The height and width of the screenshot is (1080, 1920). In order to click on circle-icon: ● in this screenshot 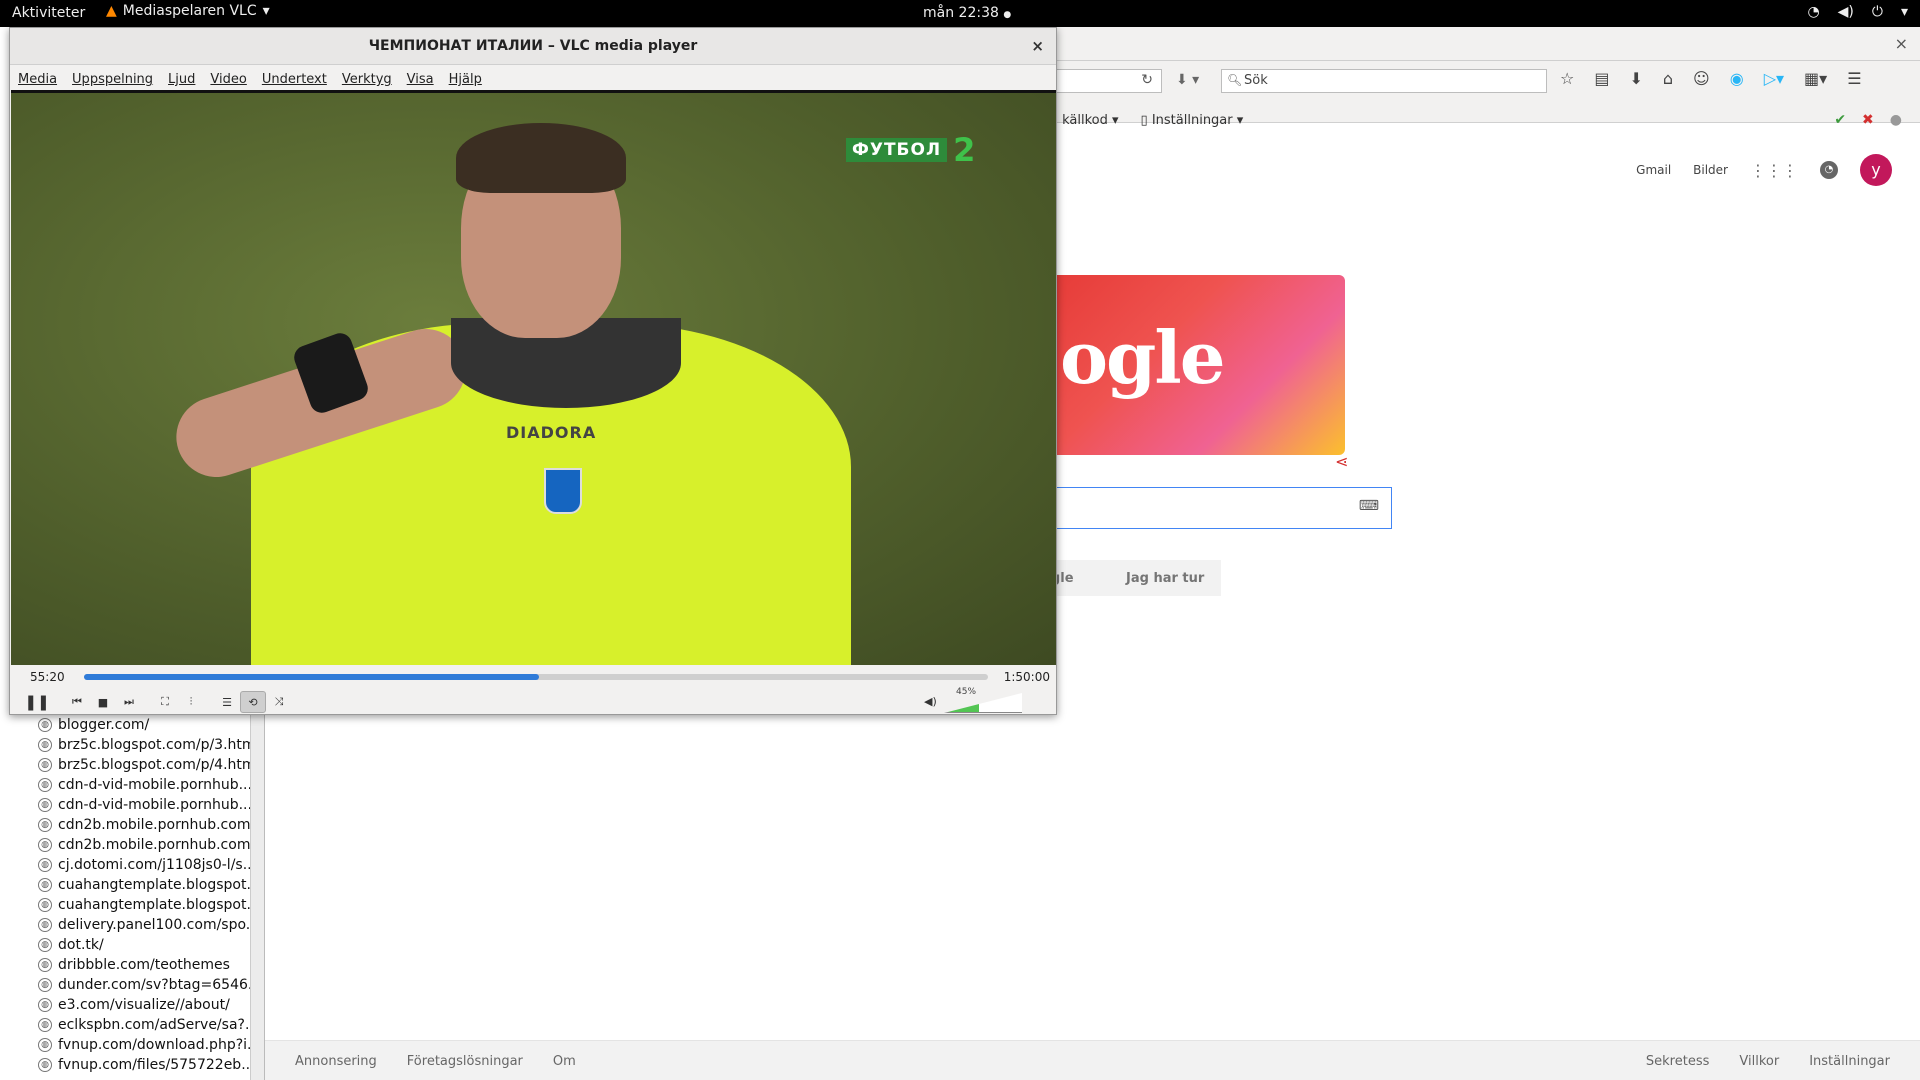, I will do `click(1896, 120)`.